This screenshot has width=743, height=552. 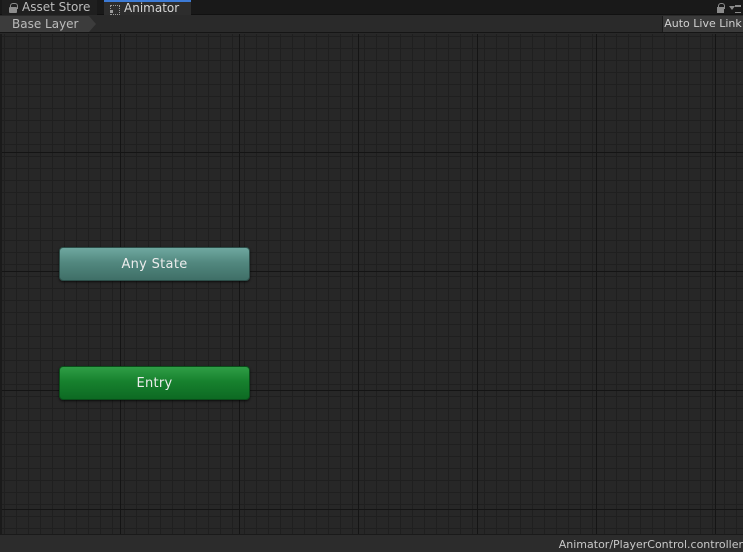 What do you see at coordinates (702, 24) in the screenshot?
I see `auto-live-link-button: Auto Live Link` at bounding box center [702, 24].